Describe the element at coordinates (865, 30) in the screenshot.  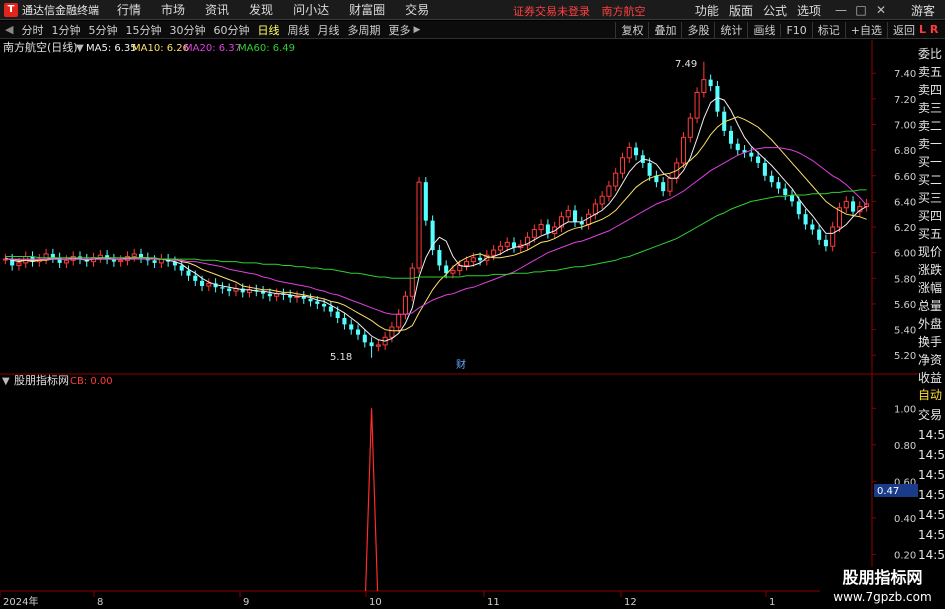
I see `btn-add-watchlist: +自选` at that location.